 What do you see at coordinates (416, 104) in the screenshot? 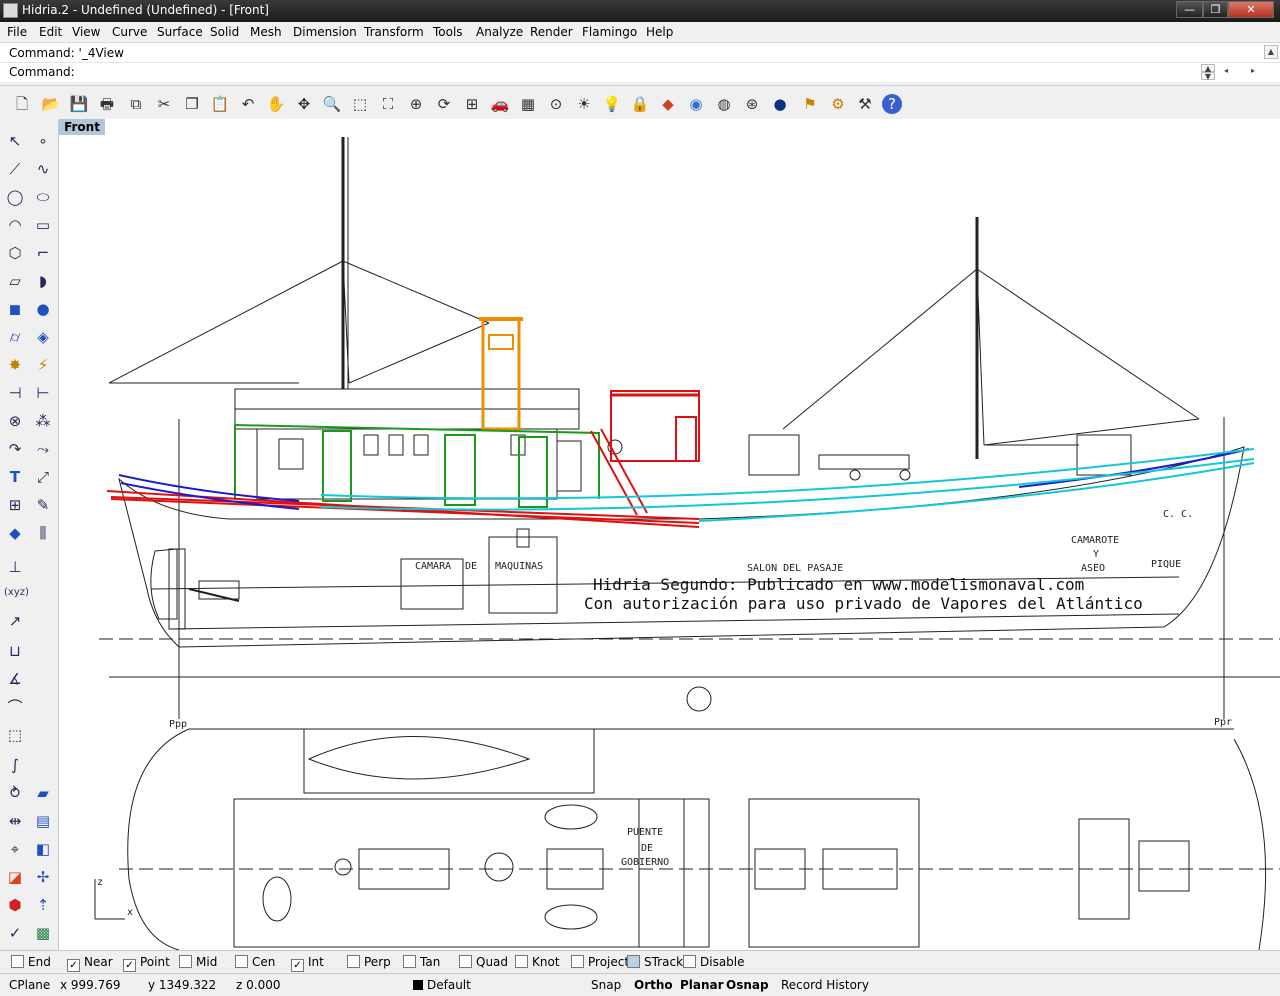
I see `zoom-selected-icon: ⊕` at bounding box center [416, 104].